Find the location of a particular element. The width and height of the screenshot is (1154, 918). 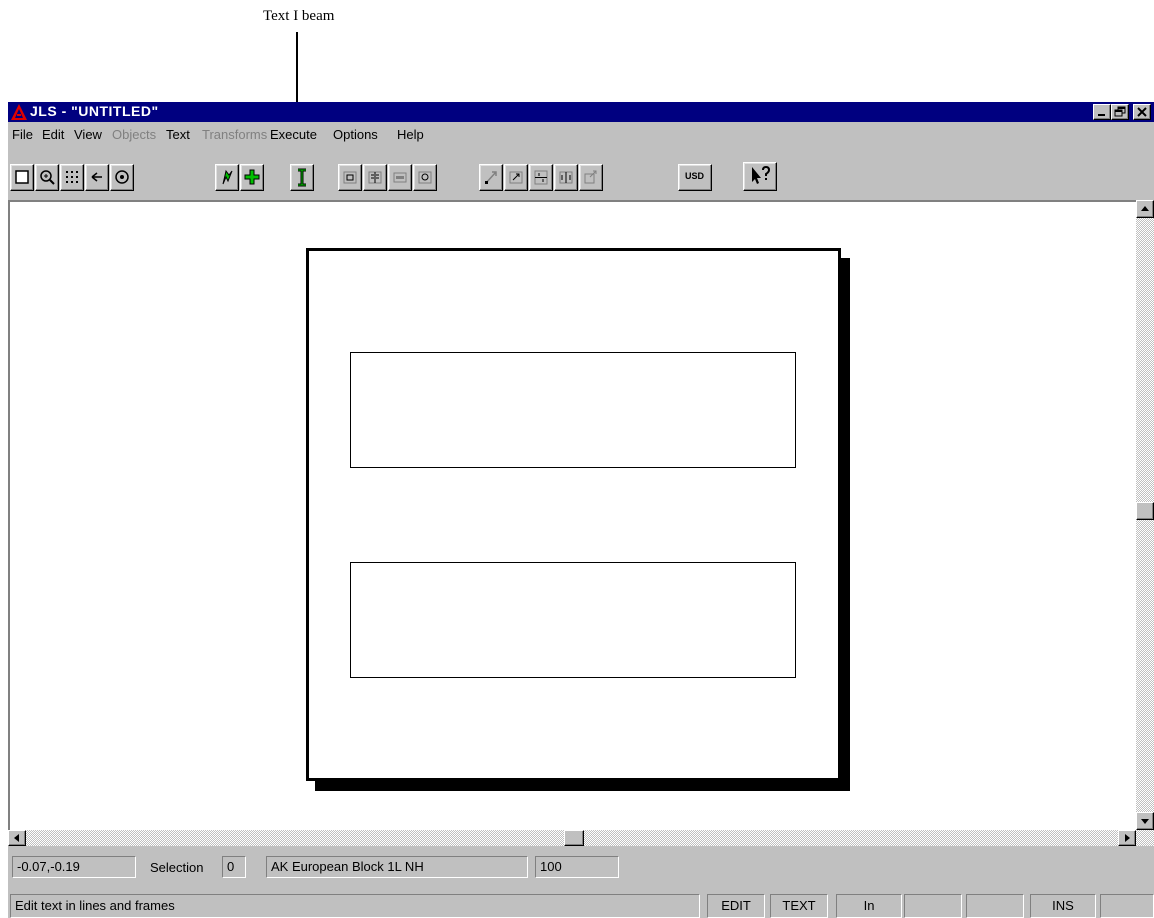

eye-icon is located at coordinates (122, 177).